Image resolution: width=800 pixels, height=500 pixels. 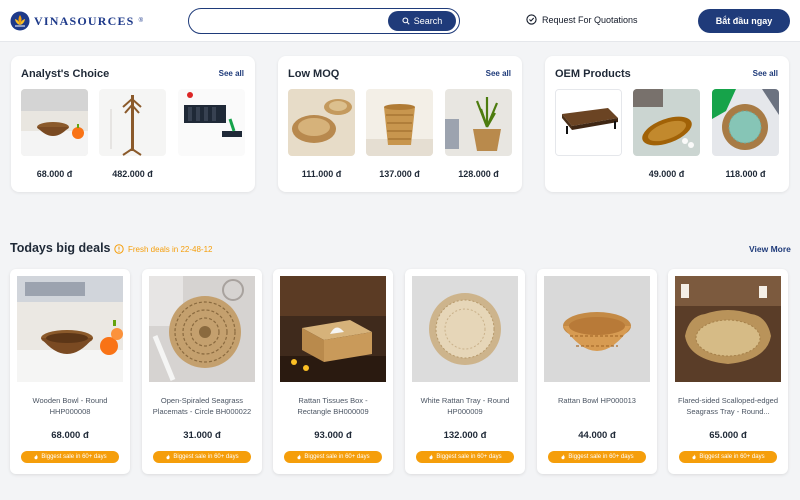 I want to click on product-price: 128.000 đ, so click(x=478, y=174).